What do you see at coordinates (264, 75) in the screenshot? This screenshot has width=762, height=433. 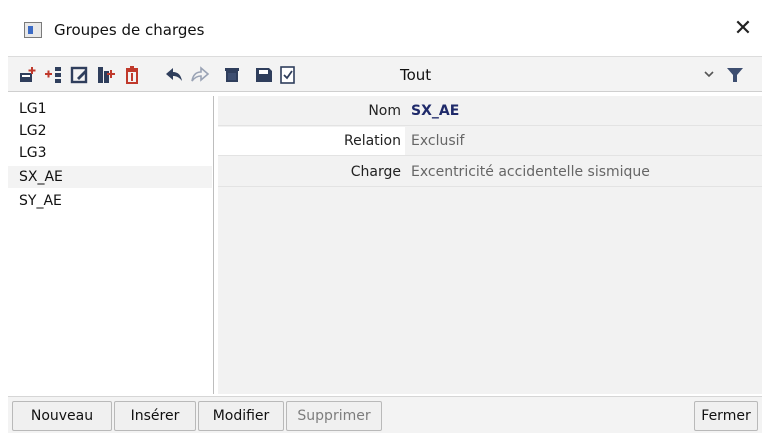 I see `save-icon` at bounding box center [264, 75].